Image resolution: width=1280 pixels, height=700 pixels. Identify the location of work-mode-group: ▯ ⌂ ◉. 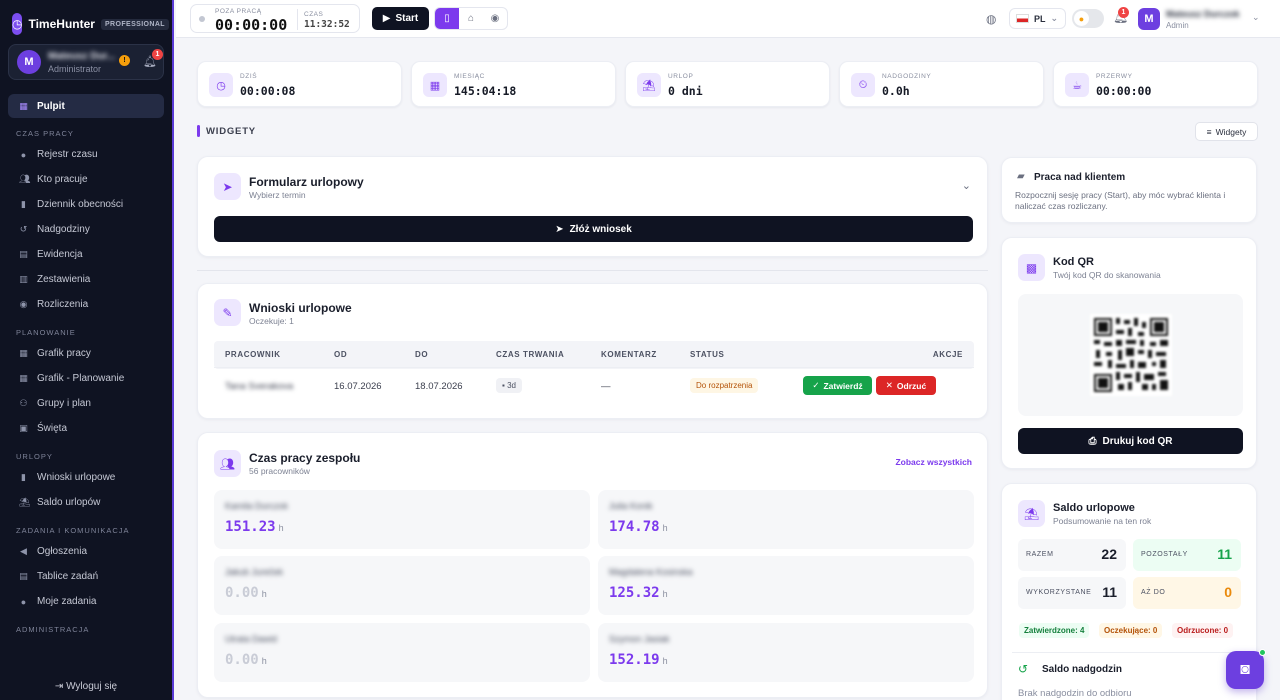
(471, 18).